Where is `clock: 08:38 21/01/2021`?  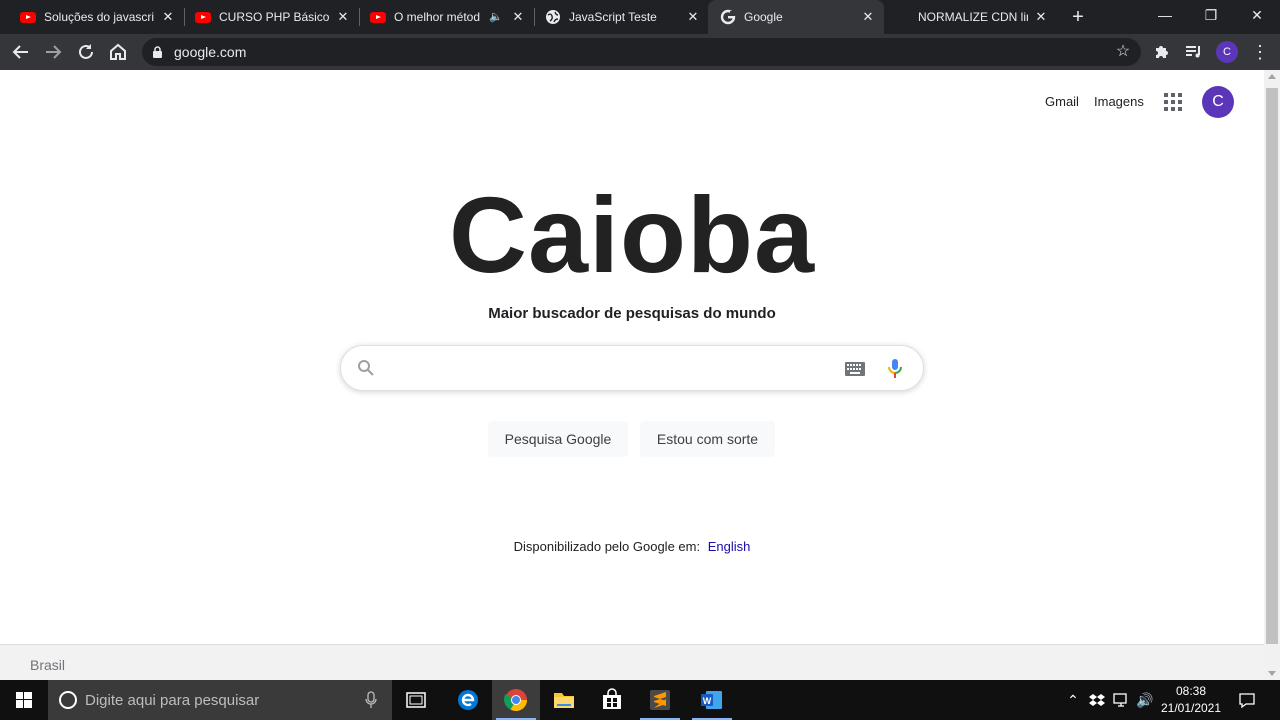
clock: 08:38 21/01/2021 is located at coordinates (1191, 700).